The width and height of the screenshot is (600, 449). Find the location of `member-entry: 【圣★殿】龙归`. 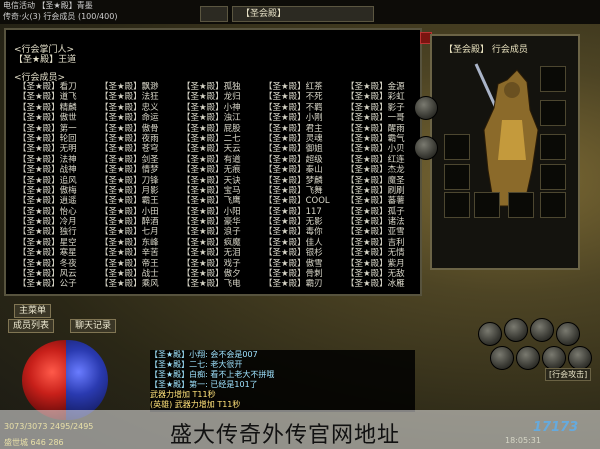

member-entry: 【圣★殿】龙归 is located at coordinates (222, 97).